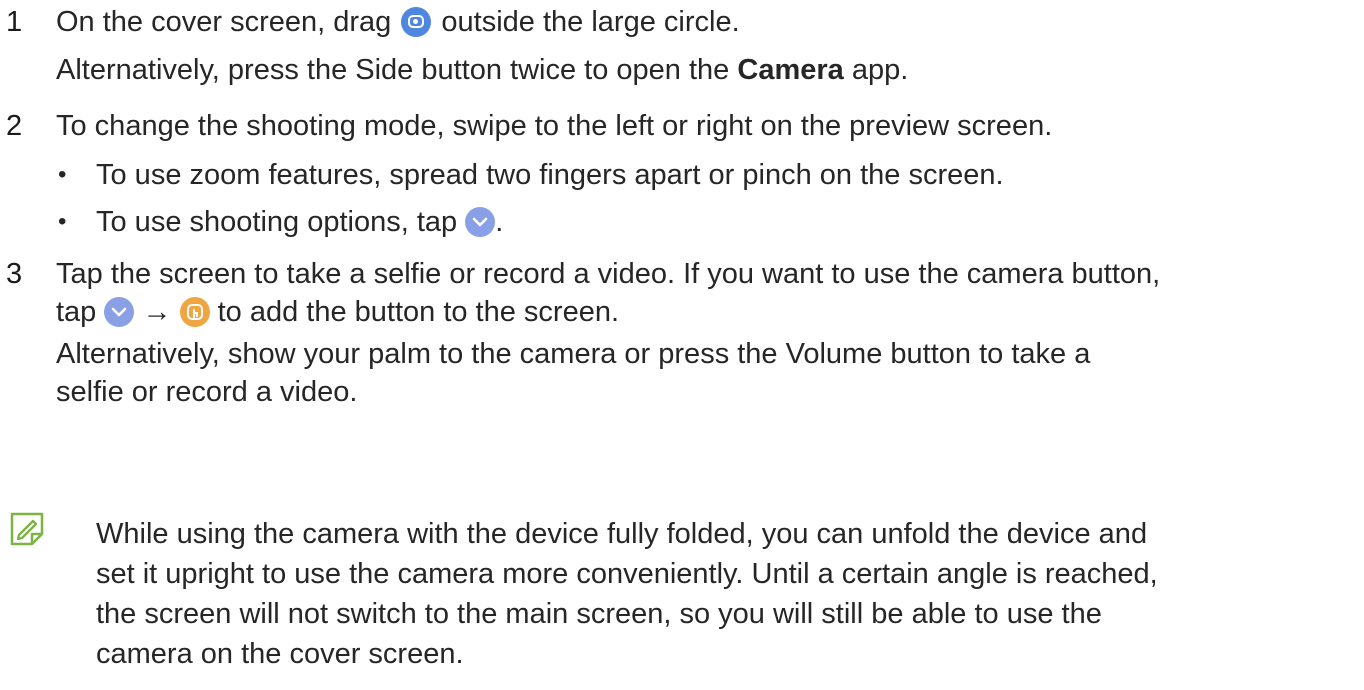 The image size is (1364, 690). What do you see at coordinates (157, 312) in the screenshot?
I see `arrow-icon: →` at bounding box center [157, 312].